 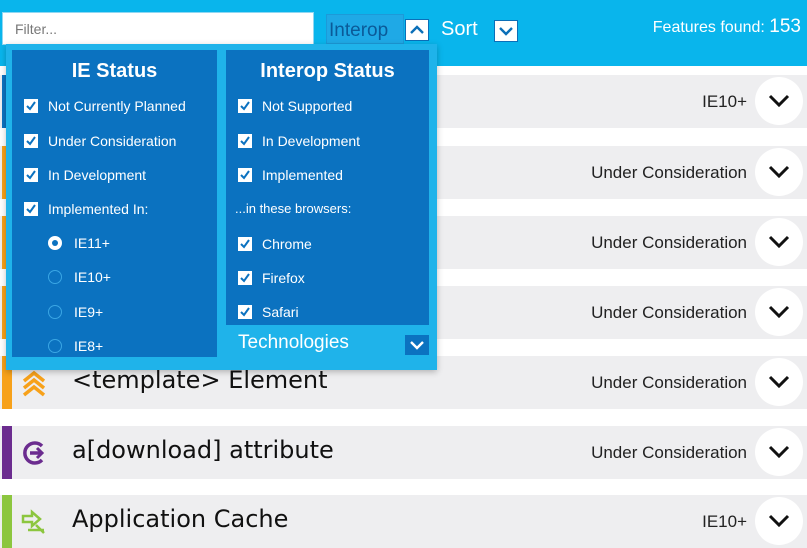 I want to click on filter-box, so click(x=158, y=28).